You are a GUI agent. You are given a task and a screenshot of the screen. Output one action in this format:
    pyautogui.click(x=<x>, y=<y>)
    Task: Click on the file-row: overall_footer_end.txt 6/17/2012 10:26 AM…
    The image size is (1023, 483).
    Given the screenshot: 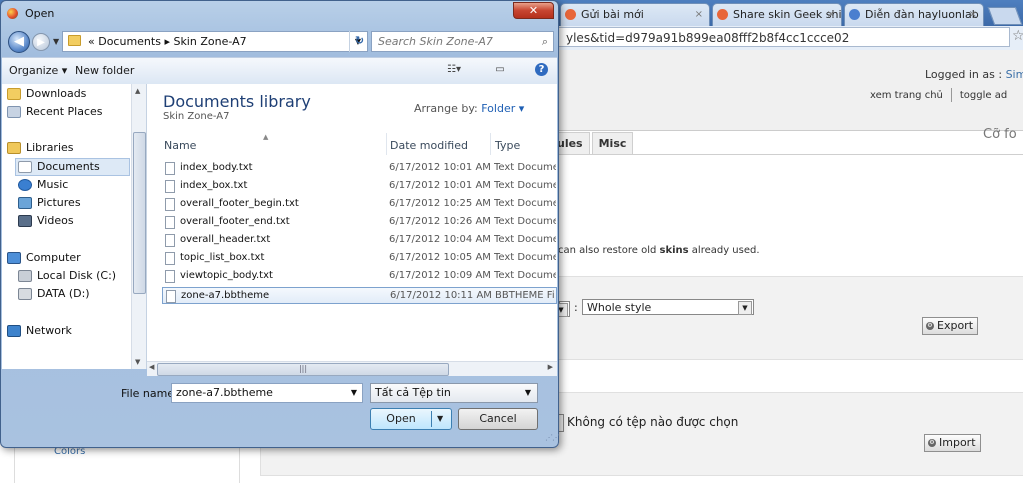 What is the action you would take?
    pyautogui.click(x=359, y=222)
    